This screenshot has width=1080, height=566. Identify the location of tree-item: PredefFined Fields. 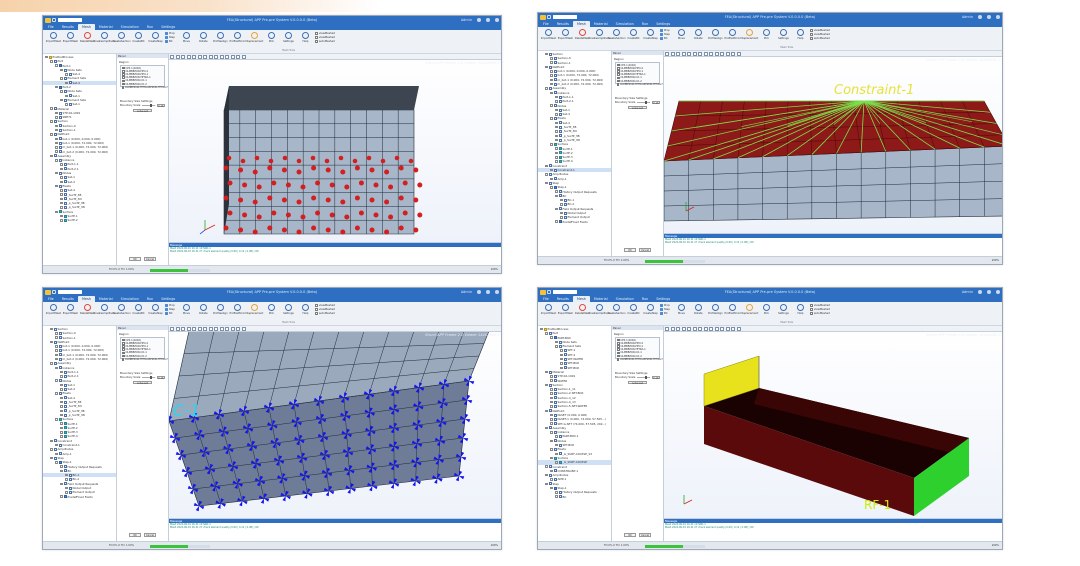
(79, 497).